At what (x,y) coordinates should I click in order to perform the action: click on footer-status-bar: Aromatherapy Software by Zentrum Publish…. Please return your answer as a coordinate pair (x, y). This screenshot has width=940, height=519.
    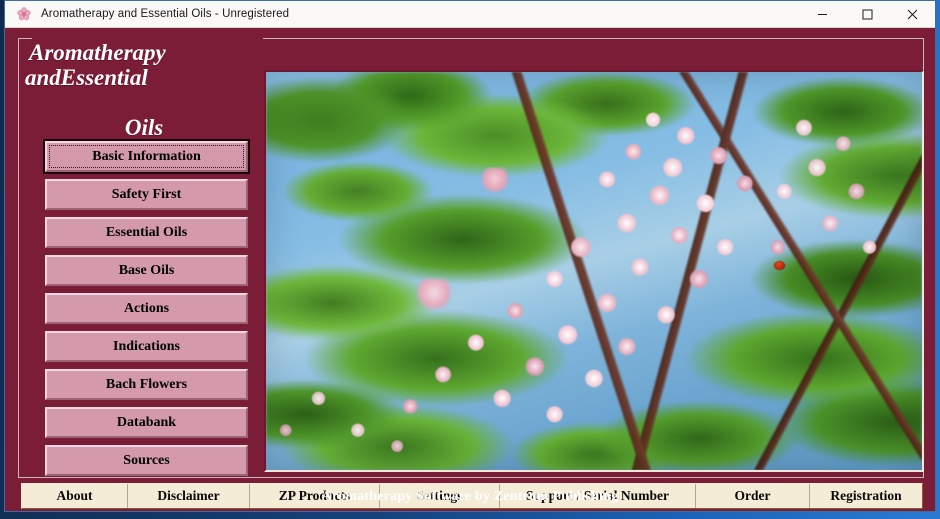
    Looking at the image, I should click on (470, 497).